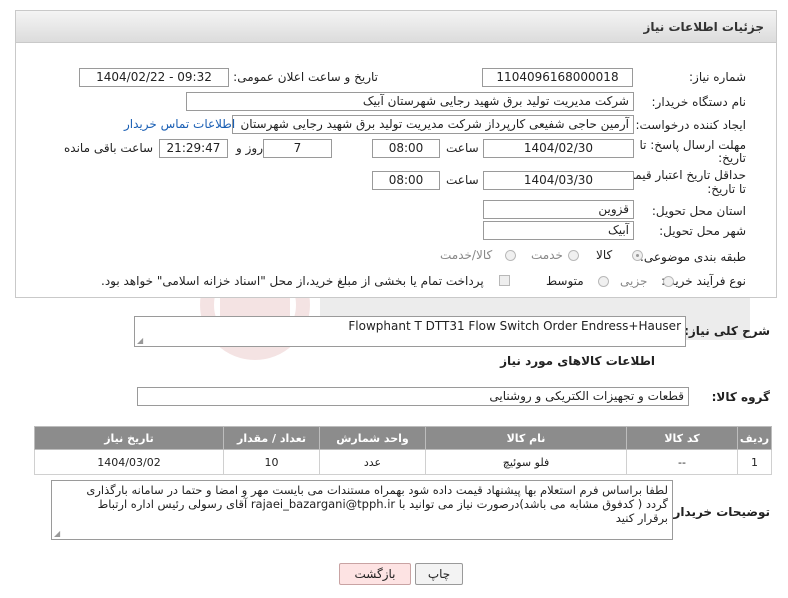 The width and height of the screenshot is (788, 598). What do you see at coordinates (372, 462) in the screenshot?
I see `cell-unit: عدد` at bounding box center [372, 462].